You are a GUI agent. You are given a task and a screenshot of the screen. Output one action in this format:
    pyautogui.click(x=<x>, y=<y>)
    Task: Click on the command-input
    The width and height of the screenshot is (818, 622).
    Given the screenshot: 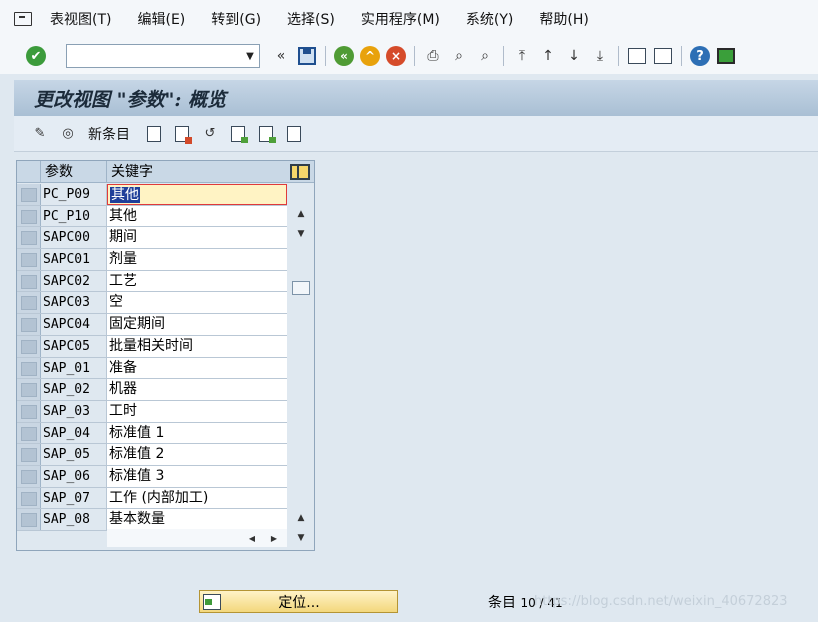 What is the action you would take?
    pyautogui.click(x=152, y=56)
    